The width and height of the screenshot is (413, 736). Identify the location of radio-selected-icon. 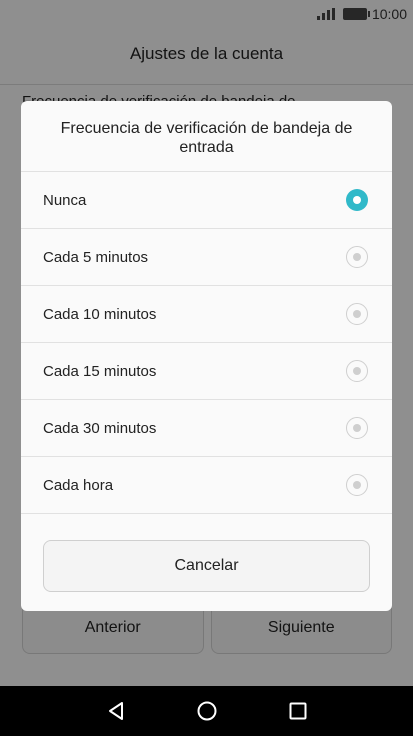
(357, 200).